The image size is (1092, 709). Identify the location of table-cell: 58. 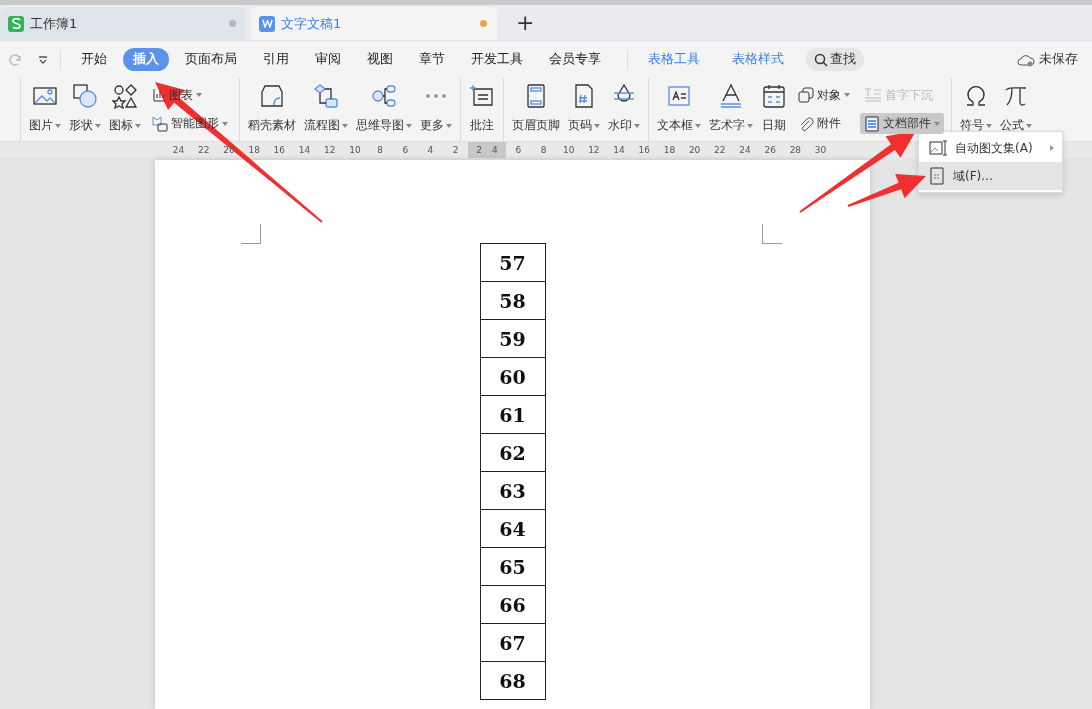
(512, 300).